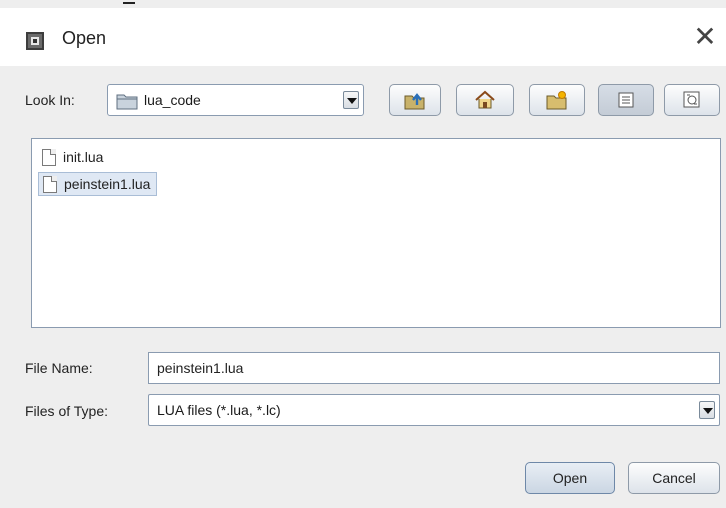 Image resolution: width=726 pixels, height=508 pixels. What do you see at coordinates (235, 100) in the screenshot?
I see `look-in-combobox: lua_code` at bounding box center [235, 100].